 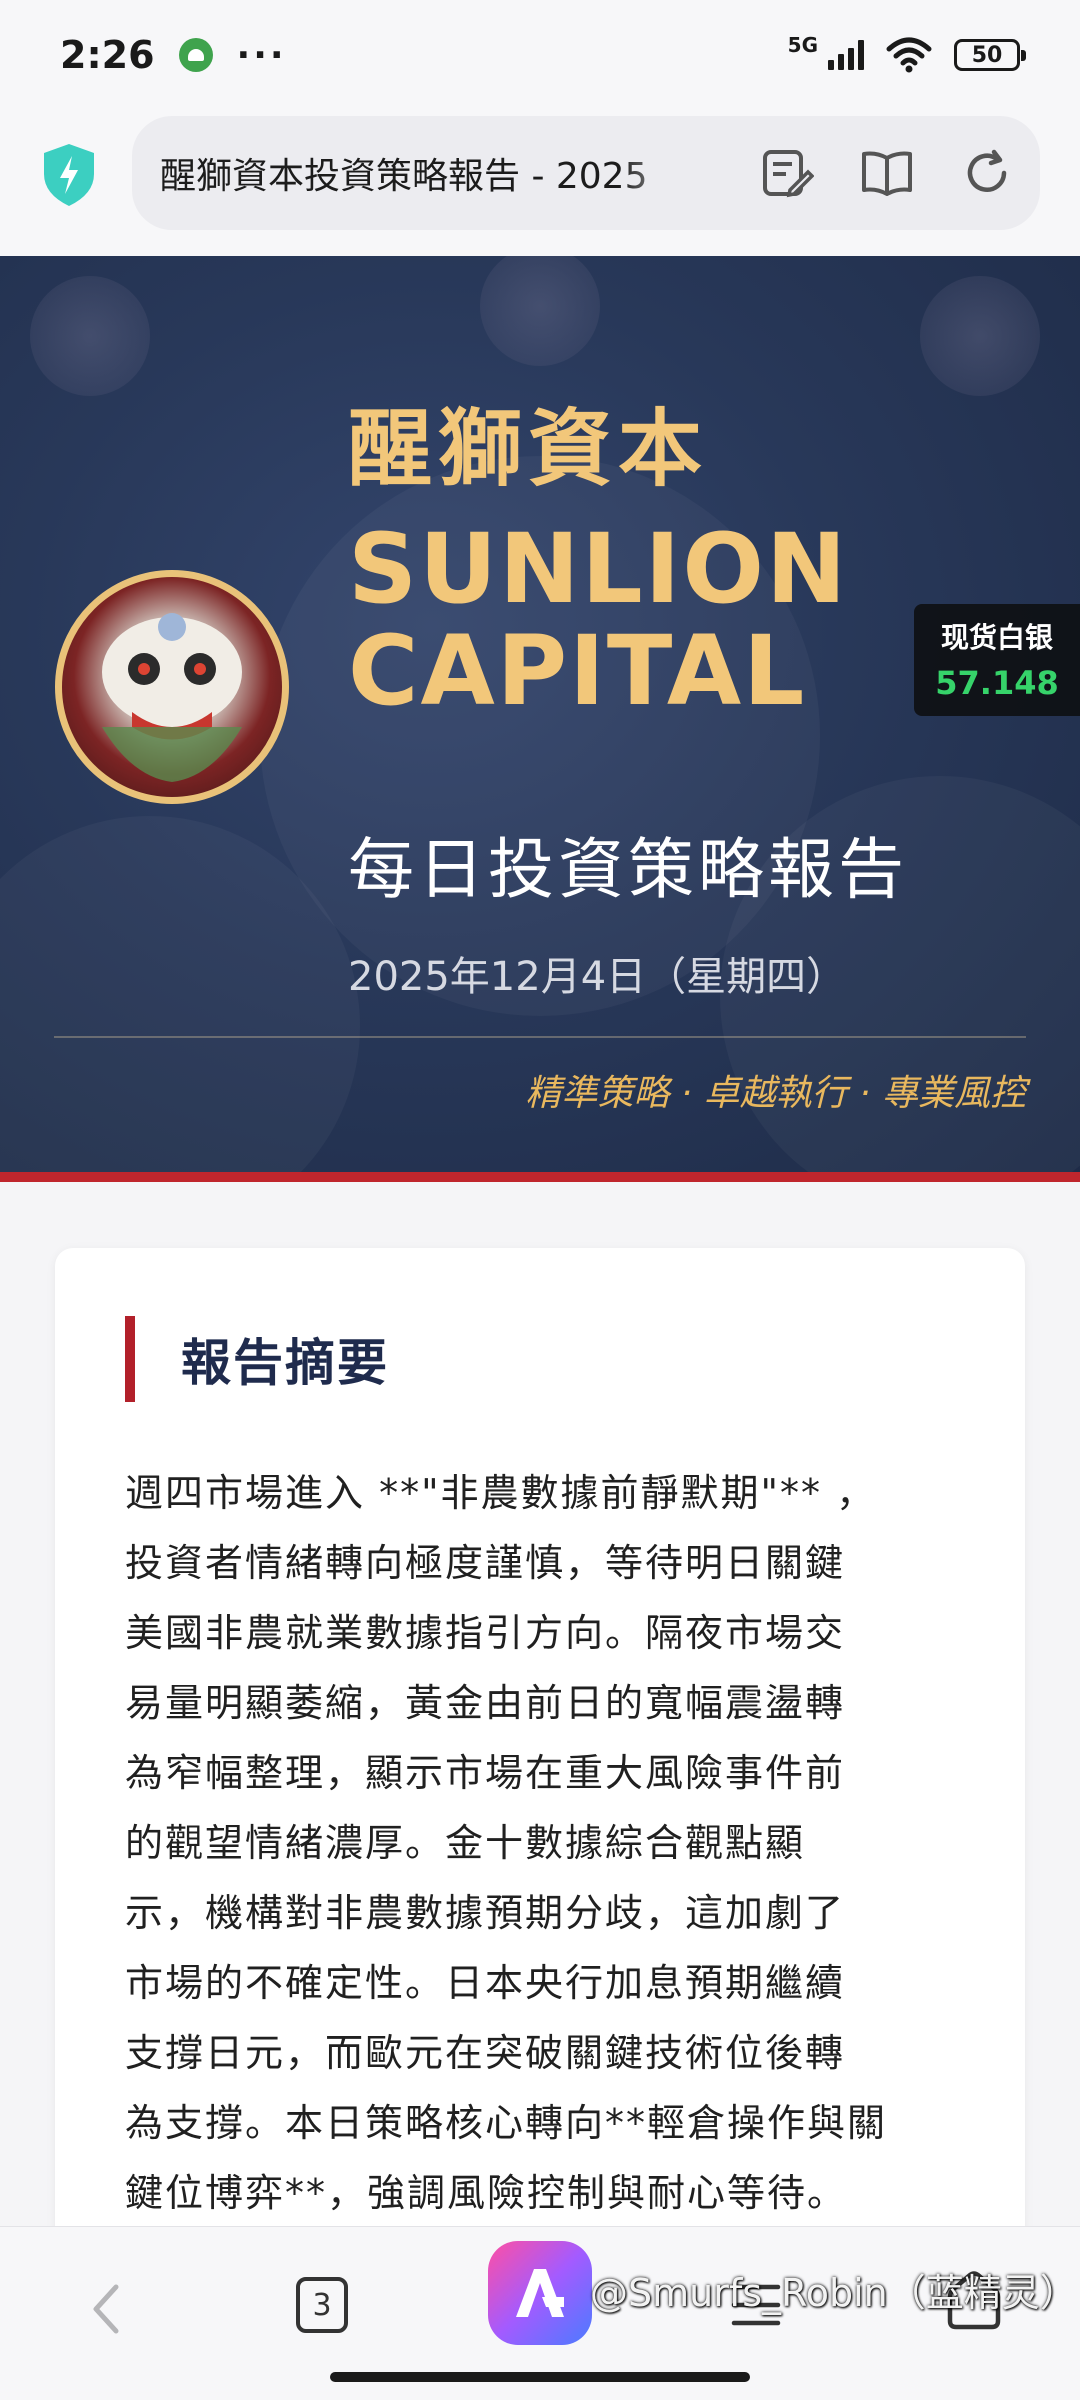 I want to click on back-icon, so click(x=106, y=2309).